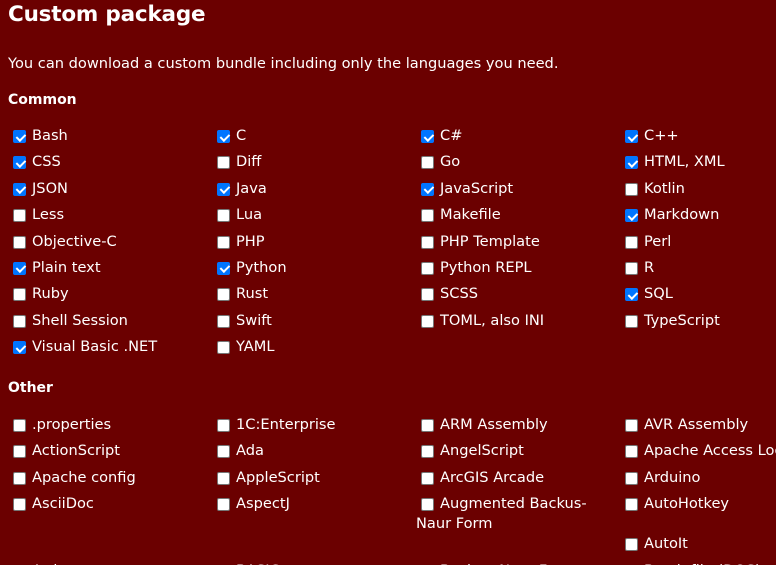 The height and width of the screenshot is (565, 776). Describe the element at coordinates (314, 454) in the screenshot. I see `language-option-ada: Ada` at that location.